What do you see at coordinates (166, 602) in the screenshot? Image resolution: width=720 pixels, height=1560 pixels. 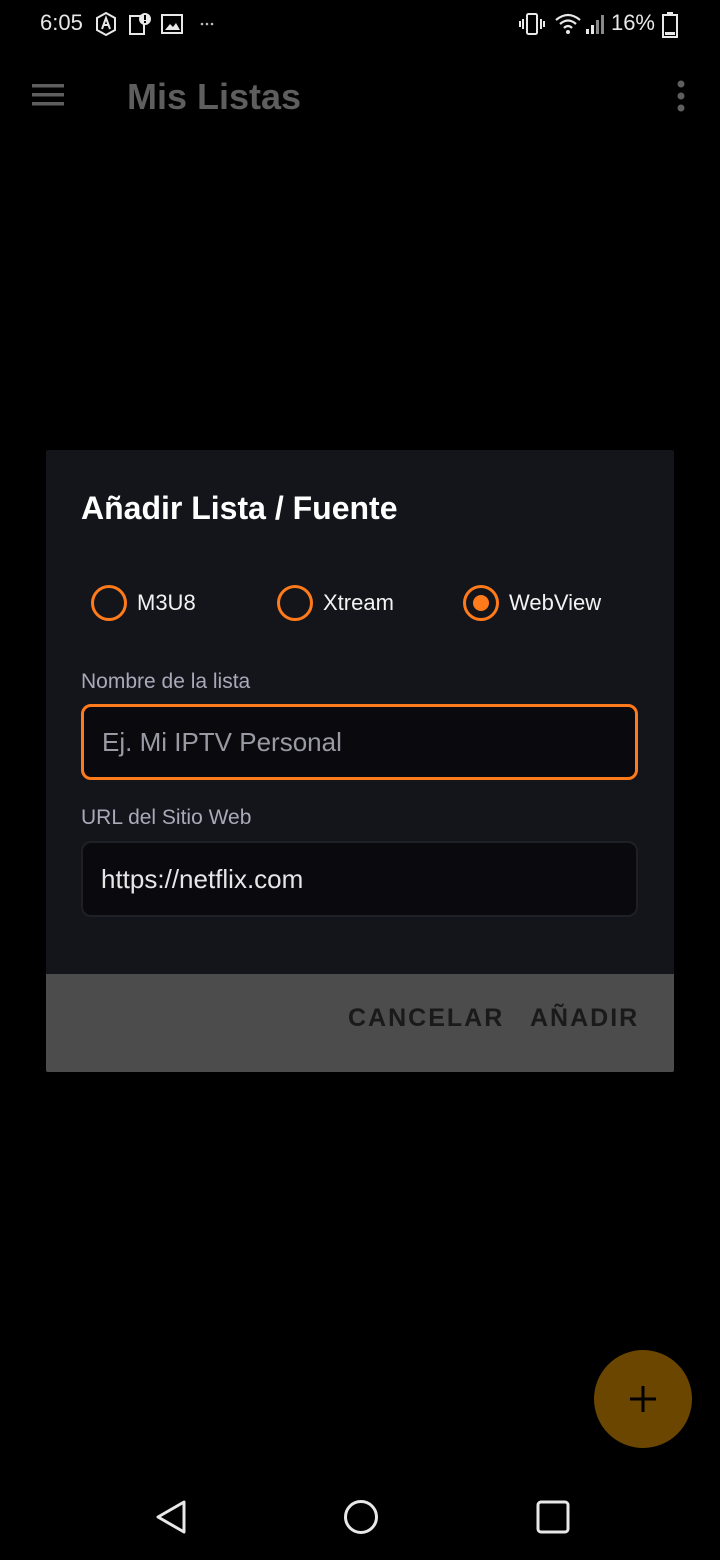 I see `radio-label-m3u8: M3U8` at bounding box center [166, 602].